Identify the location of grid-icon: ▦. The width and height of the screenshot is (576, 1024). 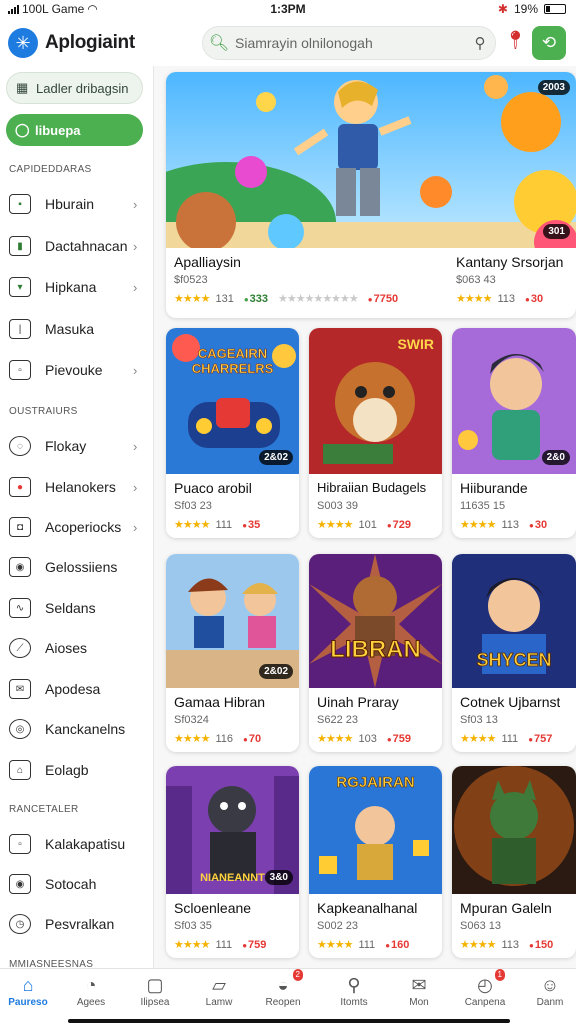
(22, 87).